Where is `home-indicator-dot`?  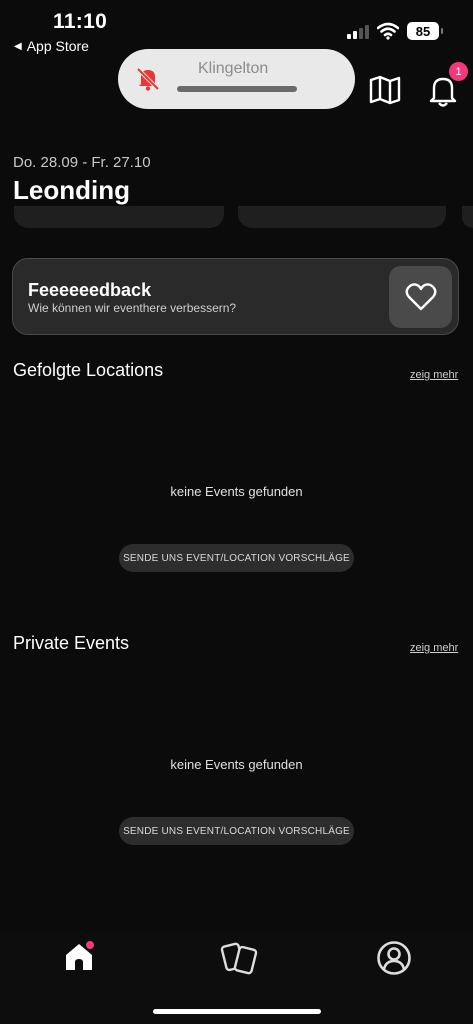
home-indicator-dot is located at coordinates (90, 945).